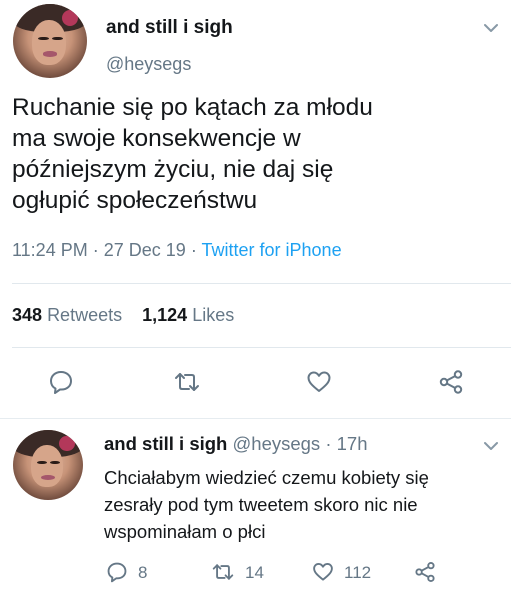  Describe the element at coordinates (266, 477) in the screenshot. I see `reply-text-line: Chciałabym wiedzieć czemu kobiety się` at that location.